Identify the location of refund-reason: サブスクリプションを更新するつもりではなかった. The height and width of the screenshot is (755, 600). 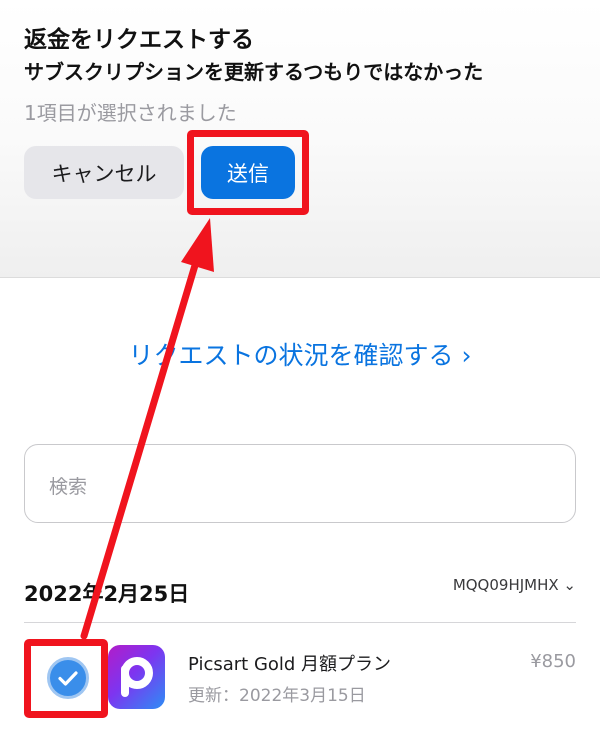
(254, 72).